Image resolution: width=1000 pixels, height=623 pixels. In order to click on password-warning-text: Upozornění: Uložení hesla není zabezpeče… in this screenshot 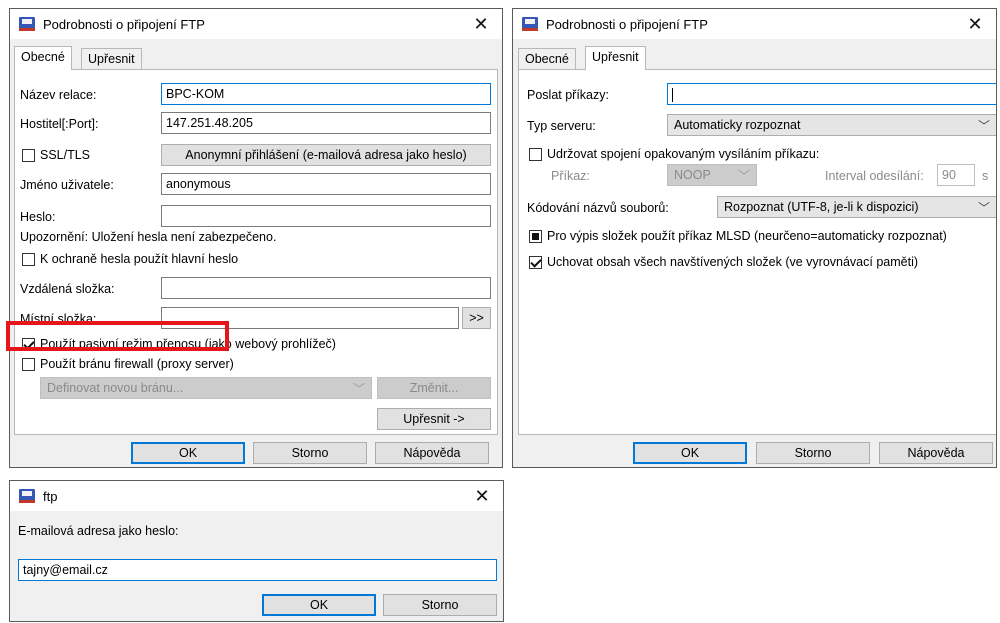, I will do `click(148, 237)`.